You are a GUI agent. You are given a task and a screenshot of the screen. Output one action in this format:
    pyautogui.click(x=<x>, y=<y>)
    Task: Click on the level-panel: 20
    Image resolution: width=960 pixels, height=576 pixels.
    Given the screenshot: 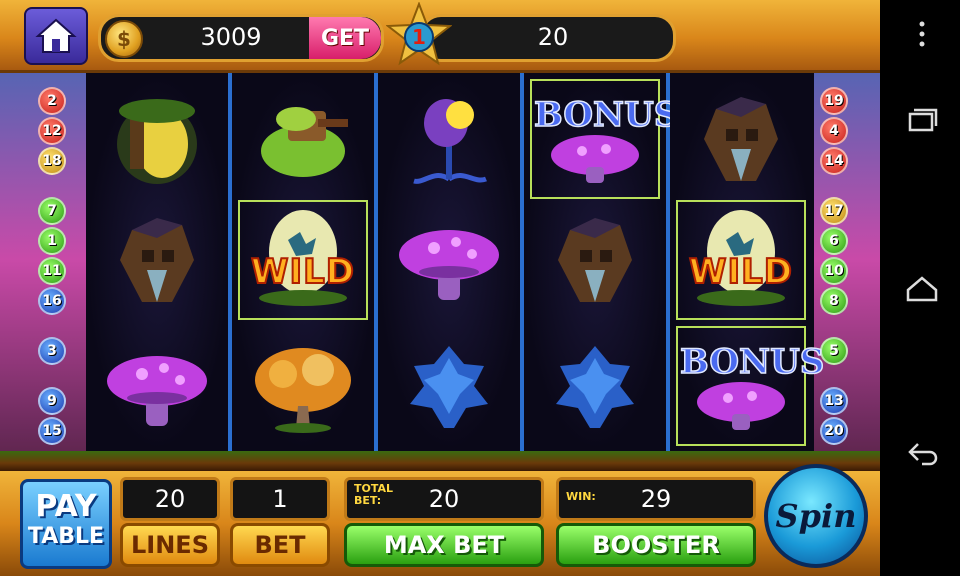 What is the action you would take?
    pyautogui.click(x=548, y=38)
    